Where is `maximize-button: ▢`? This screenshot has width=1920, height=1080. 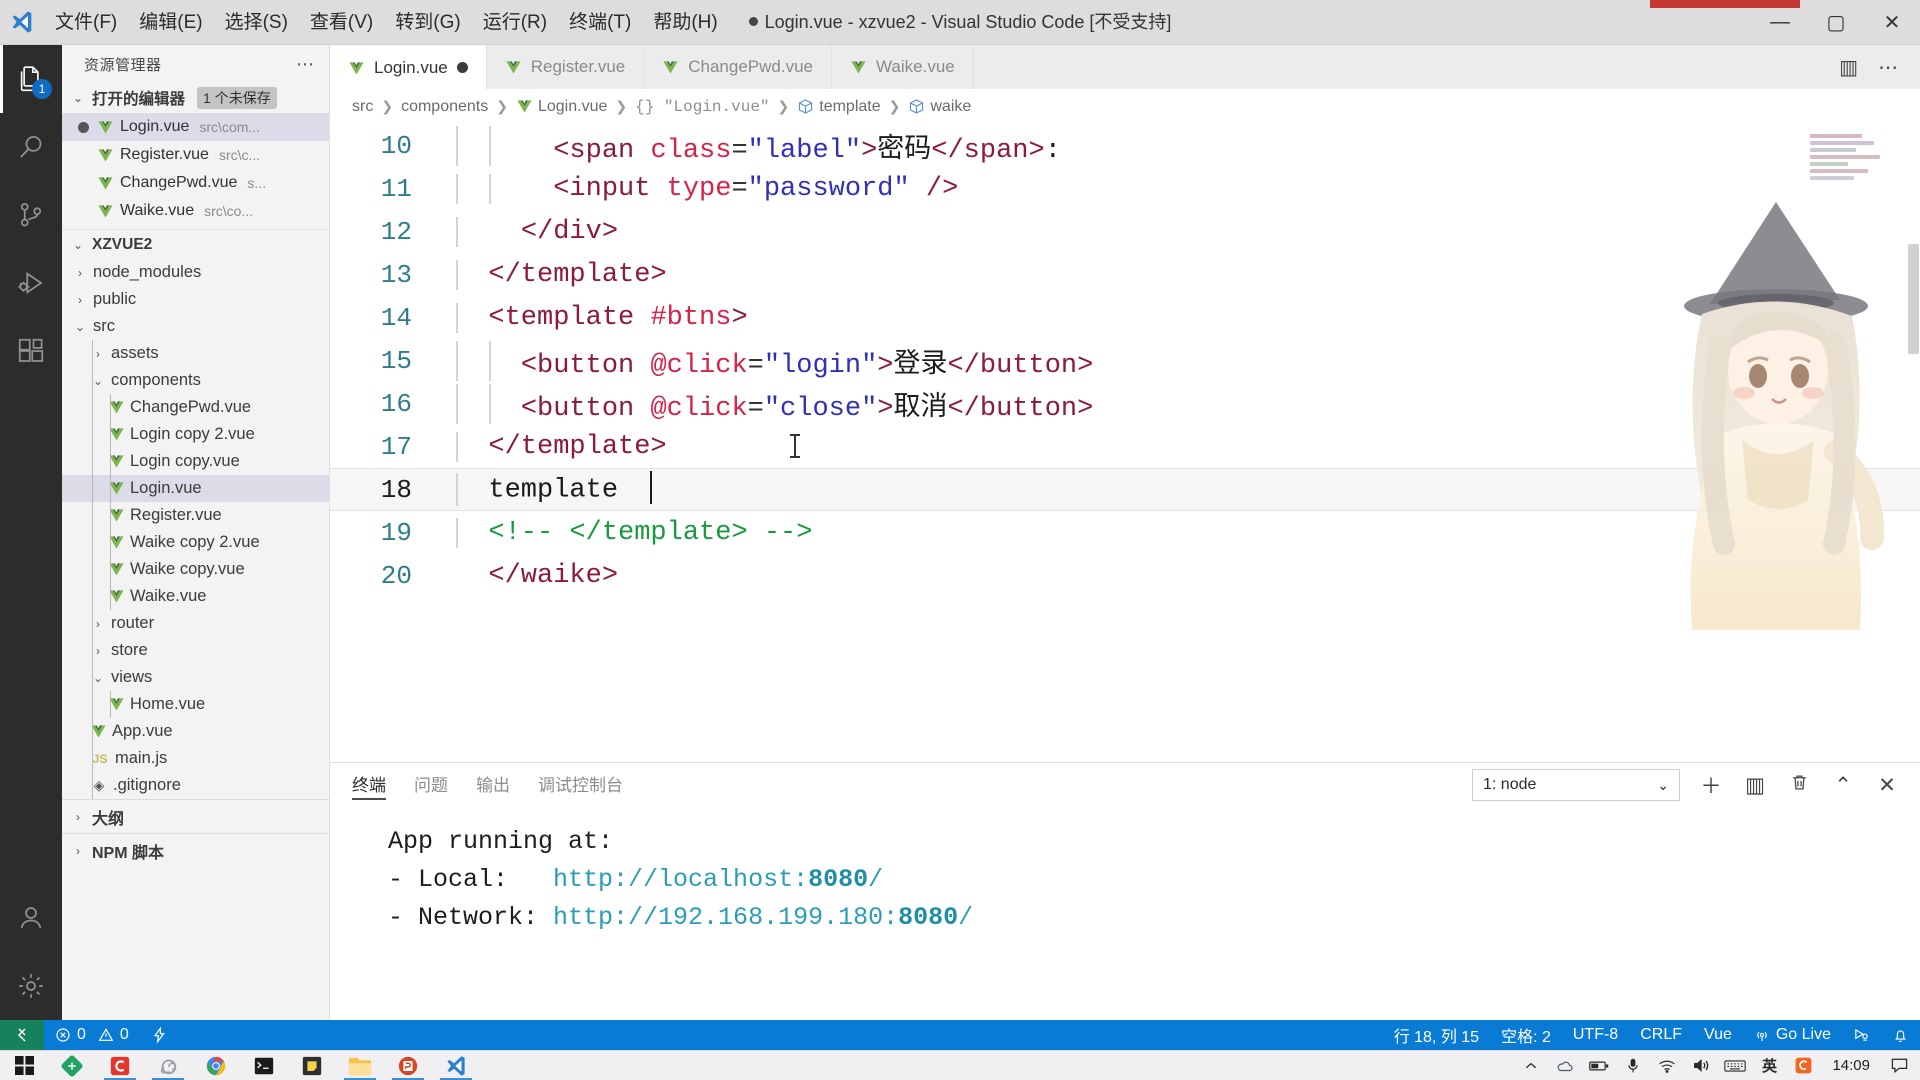
maximize-button: ▢ is located at coordinates (1836, 22).